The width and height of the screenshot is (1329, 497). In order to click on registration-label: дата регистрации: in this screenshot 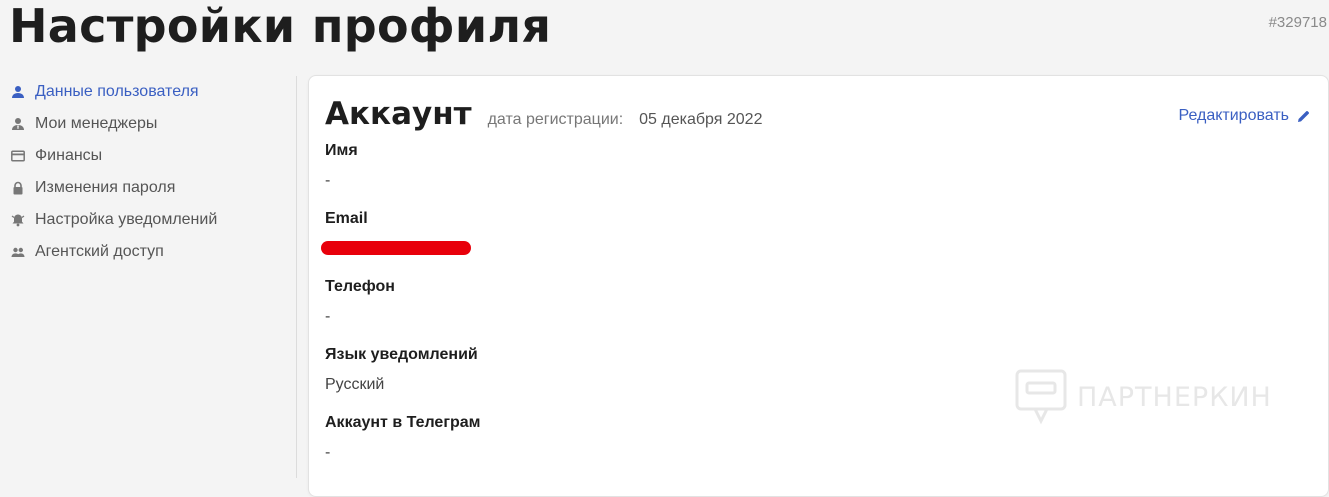, I will do `click(555, 119)`.